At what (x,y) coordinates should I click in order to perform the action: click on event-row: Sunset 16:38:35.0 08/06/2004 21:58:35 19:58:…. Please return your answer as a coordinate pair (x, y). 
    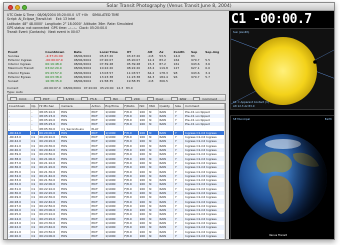
    Looking at the image, I should click on (116, 81).